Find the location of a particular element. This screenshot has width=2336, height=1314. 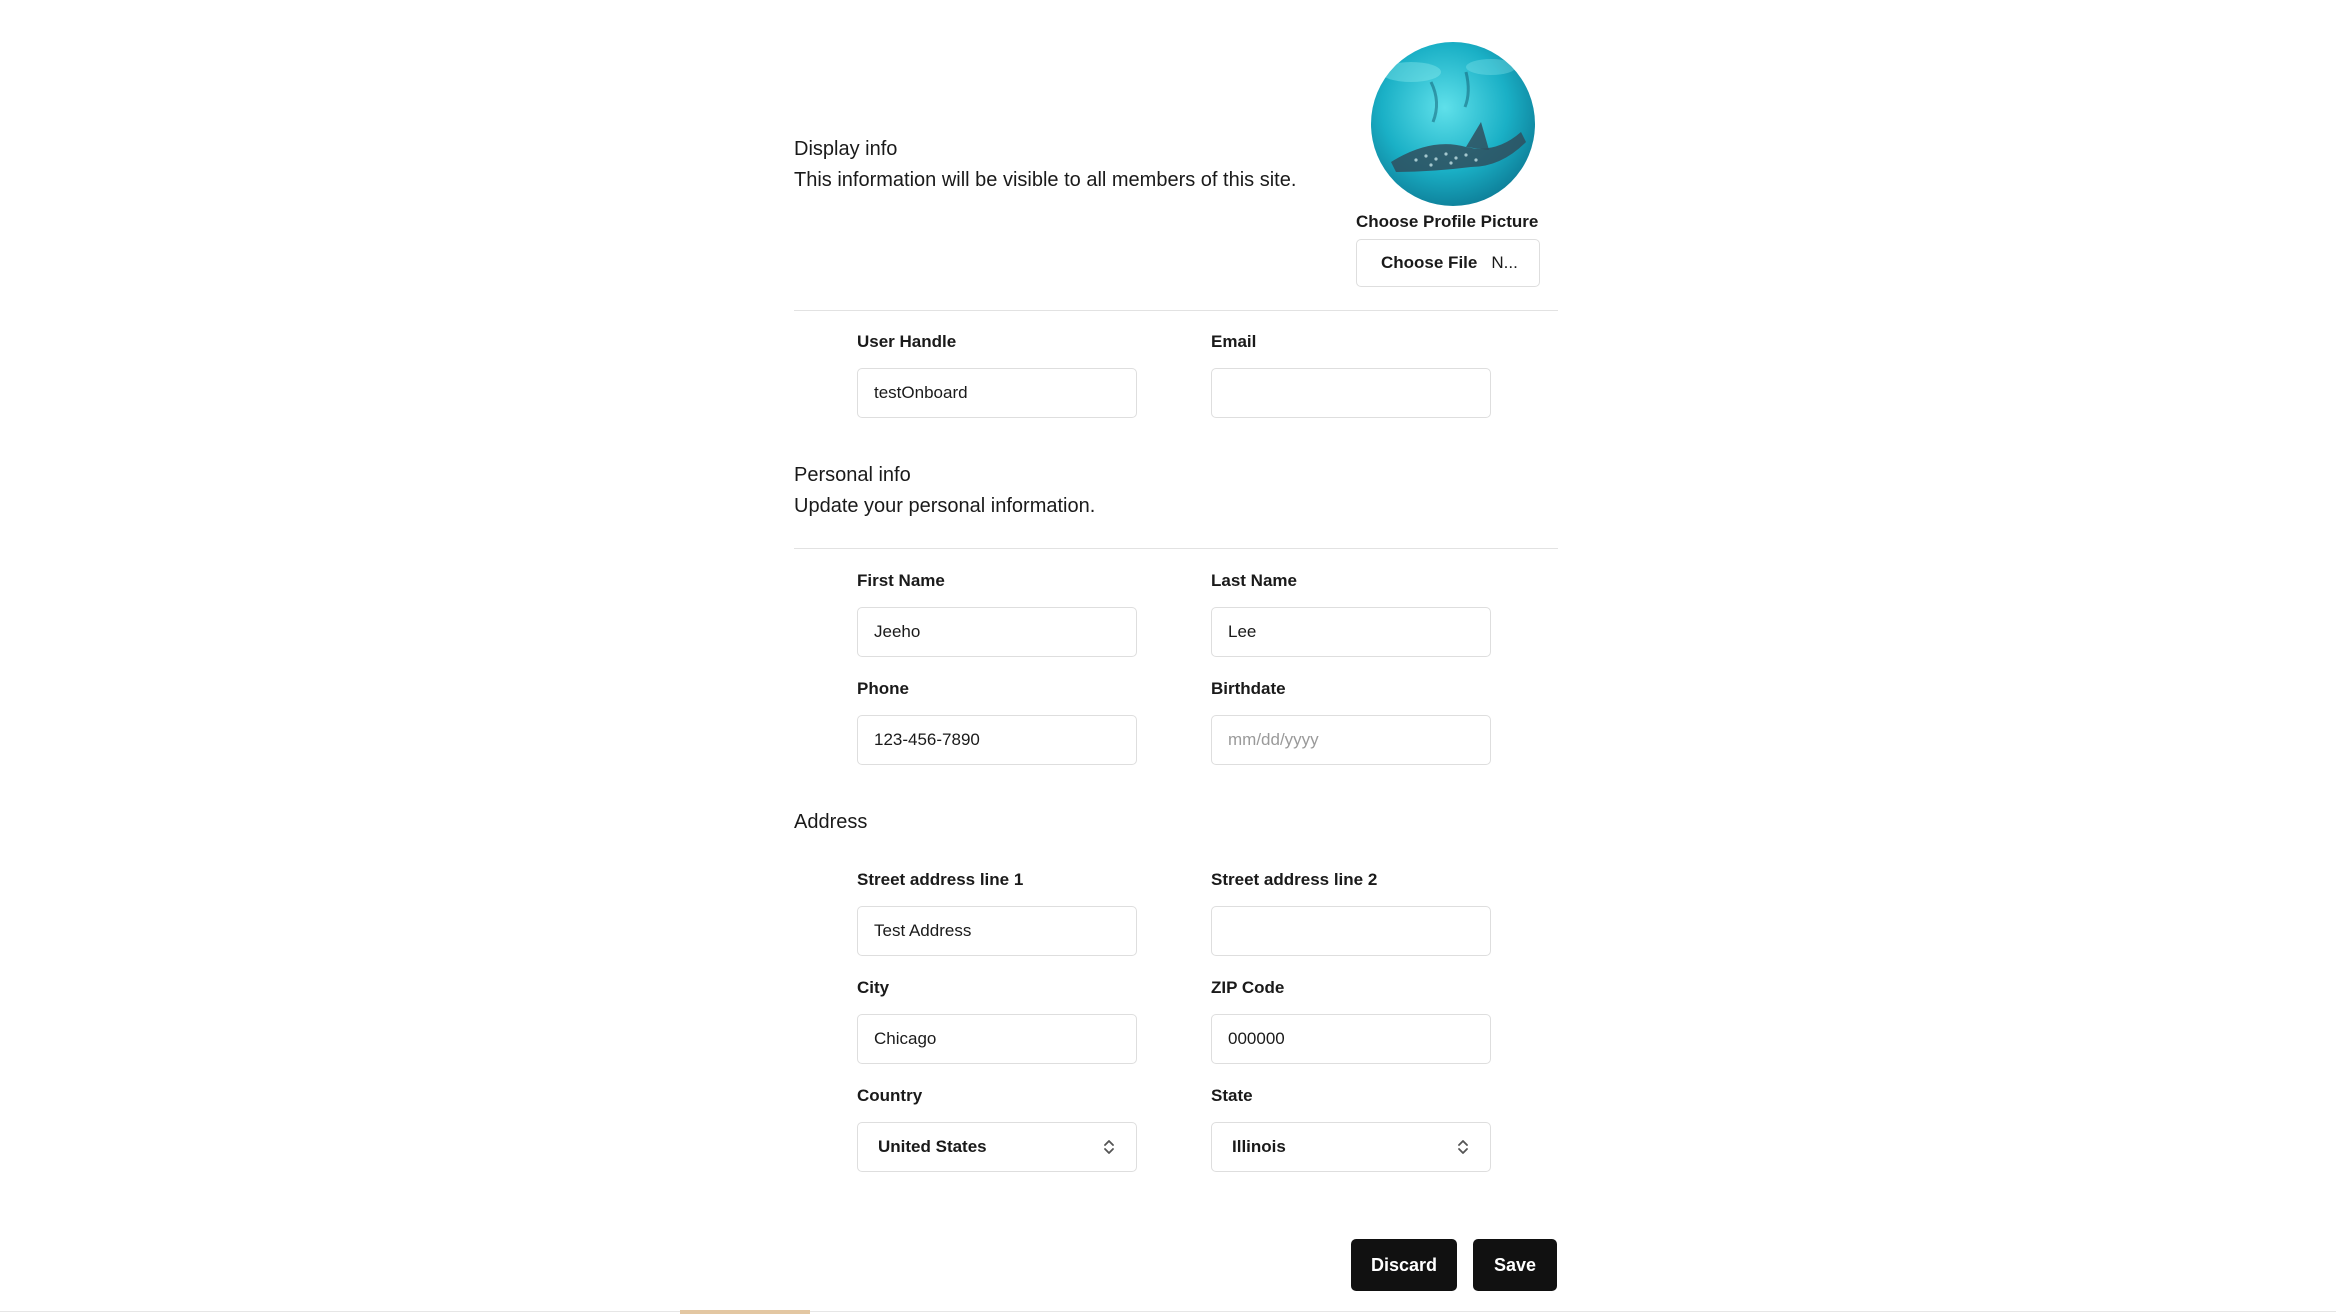

street1-input is located at coordinates (997, 931).